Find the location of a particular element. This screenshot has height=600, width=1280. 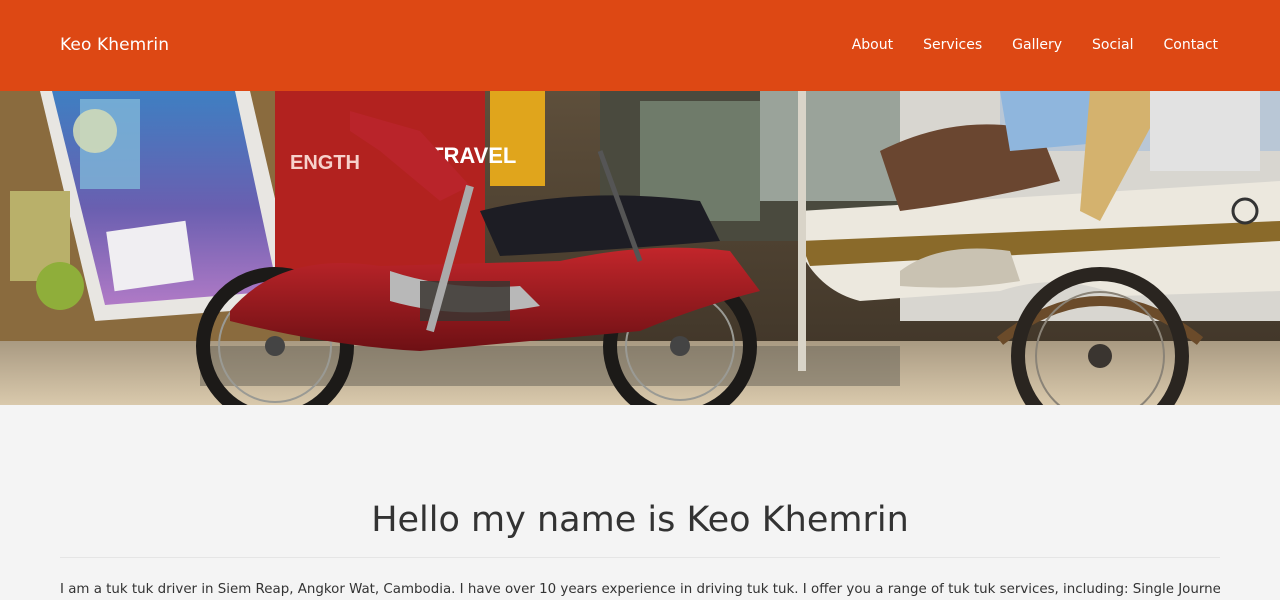

nav-about-link: About is located at coordinates (872, 45).